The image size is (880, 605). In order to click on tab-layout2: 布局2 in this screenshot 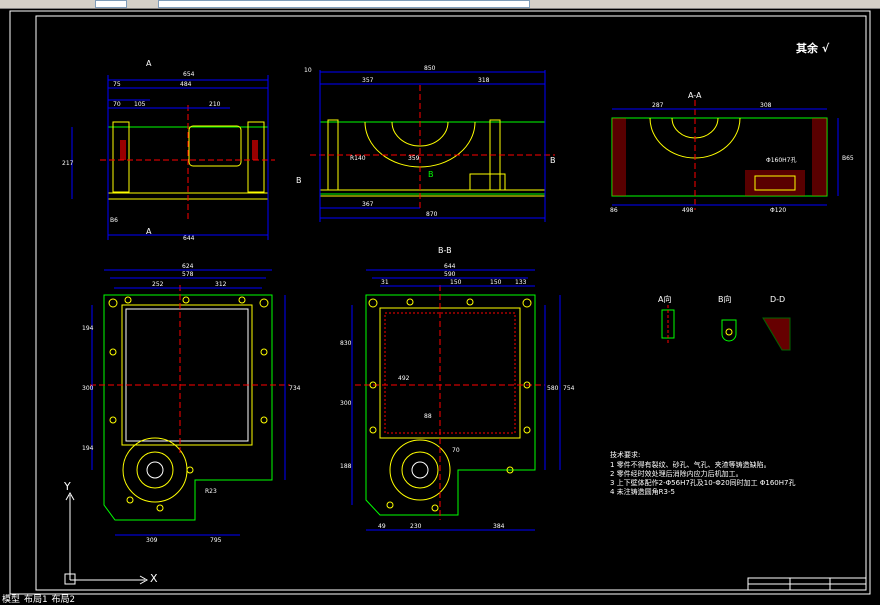, I will do `click(62, 600)`.